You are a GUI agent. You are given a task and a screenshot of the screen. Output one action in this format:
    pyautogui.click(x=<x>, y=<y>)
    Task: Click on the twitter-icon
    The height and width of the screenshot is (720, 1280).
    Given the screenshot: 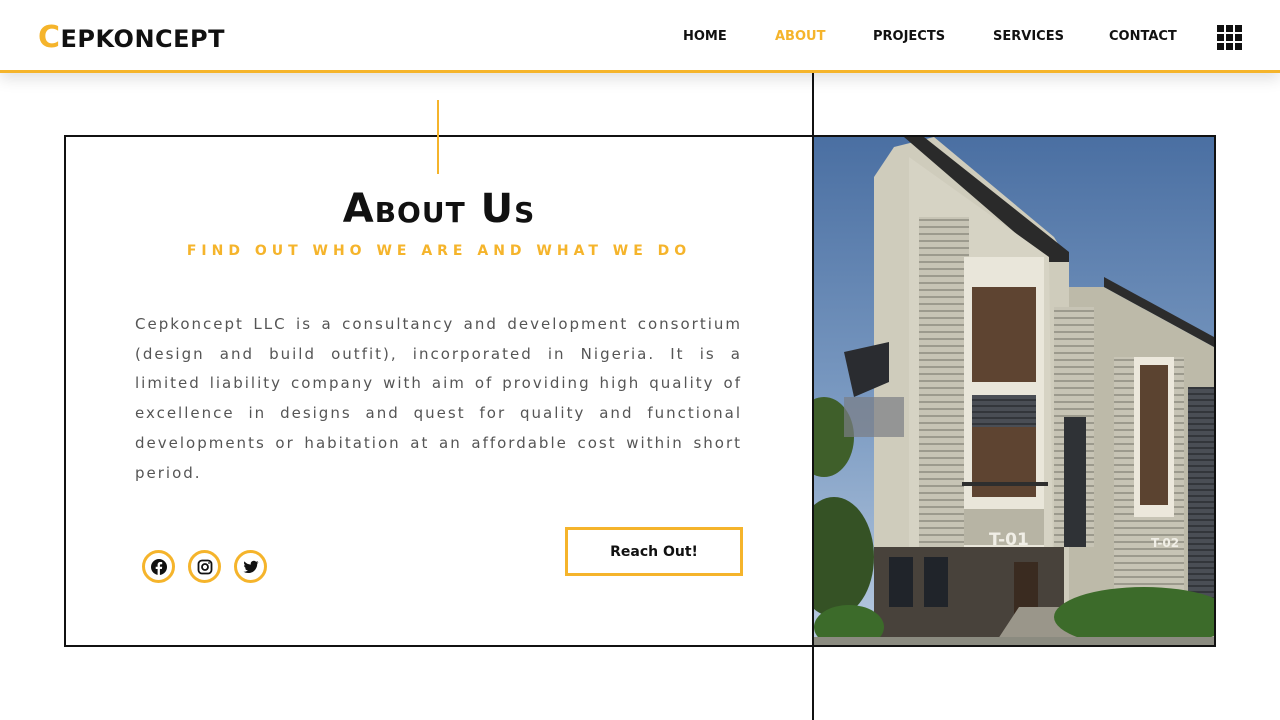 What is the action you would take?
    pyautogui.click(x=250, y=566)
    